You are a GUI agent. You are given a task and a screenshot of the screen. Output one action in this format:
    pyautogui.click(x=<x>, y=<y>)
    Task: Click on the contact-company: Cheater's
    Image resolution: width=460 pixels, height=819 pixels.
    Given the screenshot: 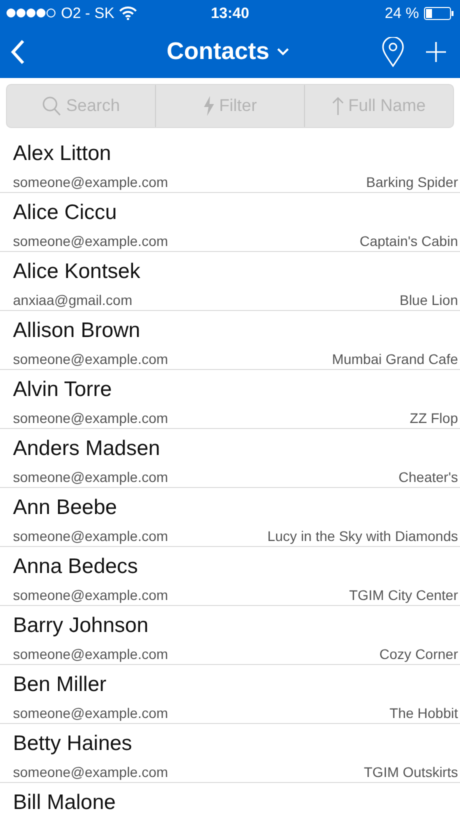 What is the action you would take?
    pyautogui.click(x=428, y=477)
    